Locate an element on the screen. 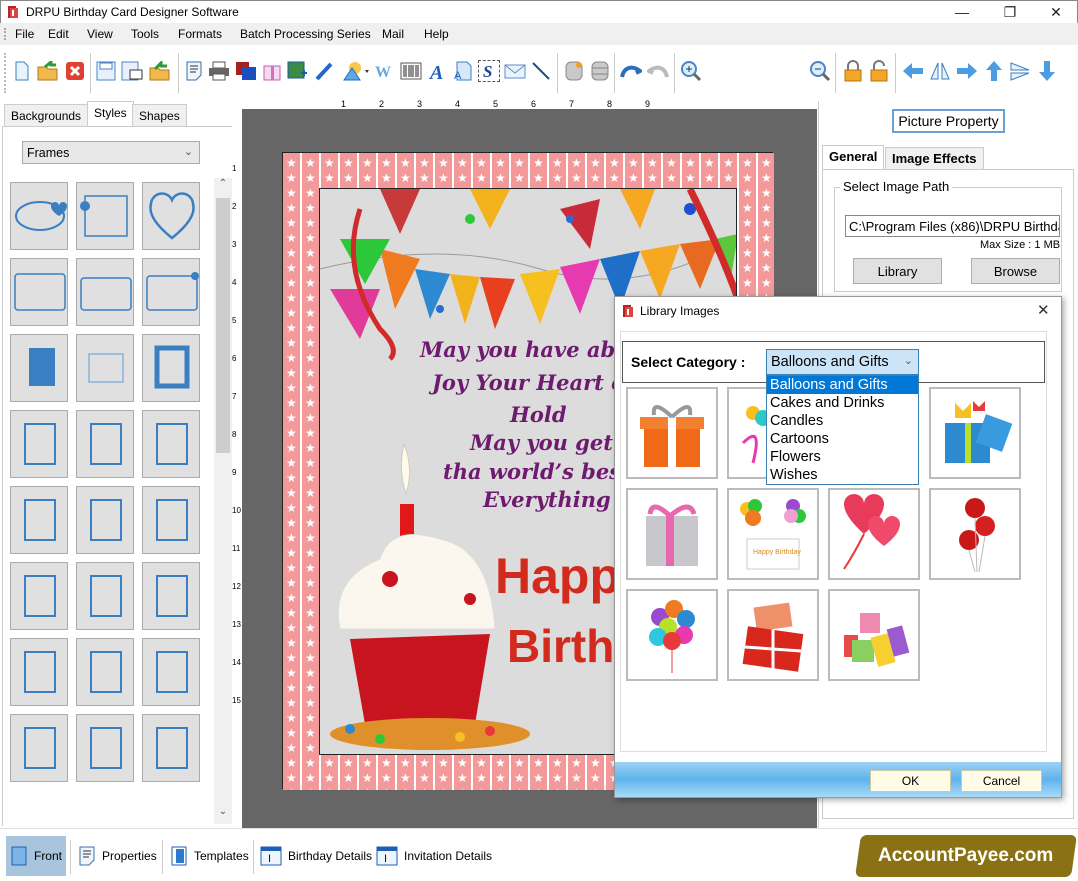 The width and height of the screenshot is (1078, 881). ok-button: OK is located at coordinates (910, 781).